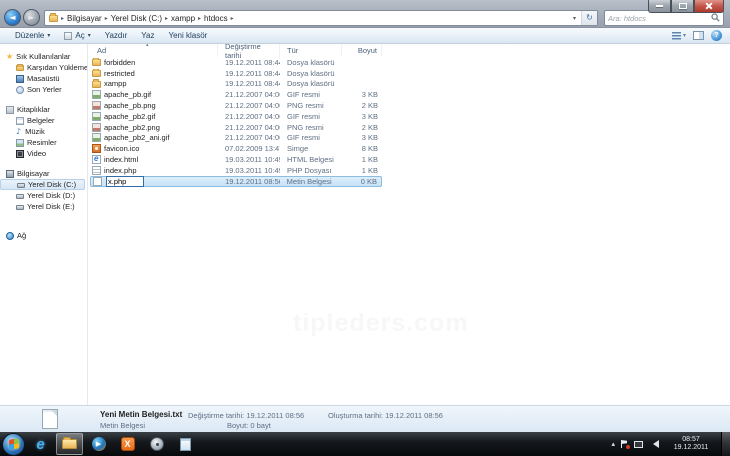  What do you see at coordinates (96, 170) in the screenshot?
I see `php-file-icon` at bounding box center [96, 170].